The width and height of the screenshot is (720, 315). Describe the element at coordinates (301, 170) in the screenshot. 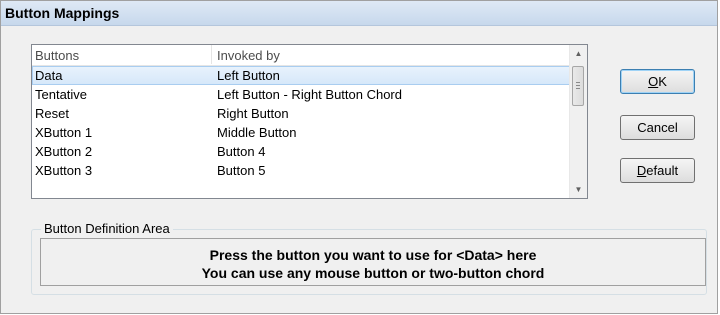

I see `list-row-xbutton-3: XButton 3 Button 5` at that location.